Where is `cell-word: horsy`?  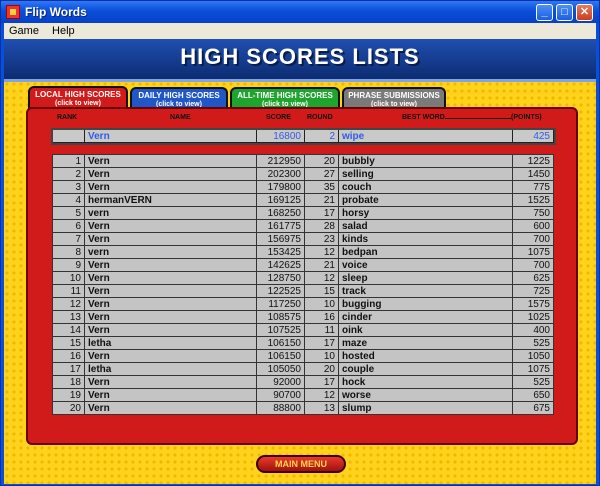
cell-word: horsy is located at coordinates (425, 213).